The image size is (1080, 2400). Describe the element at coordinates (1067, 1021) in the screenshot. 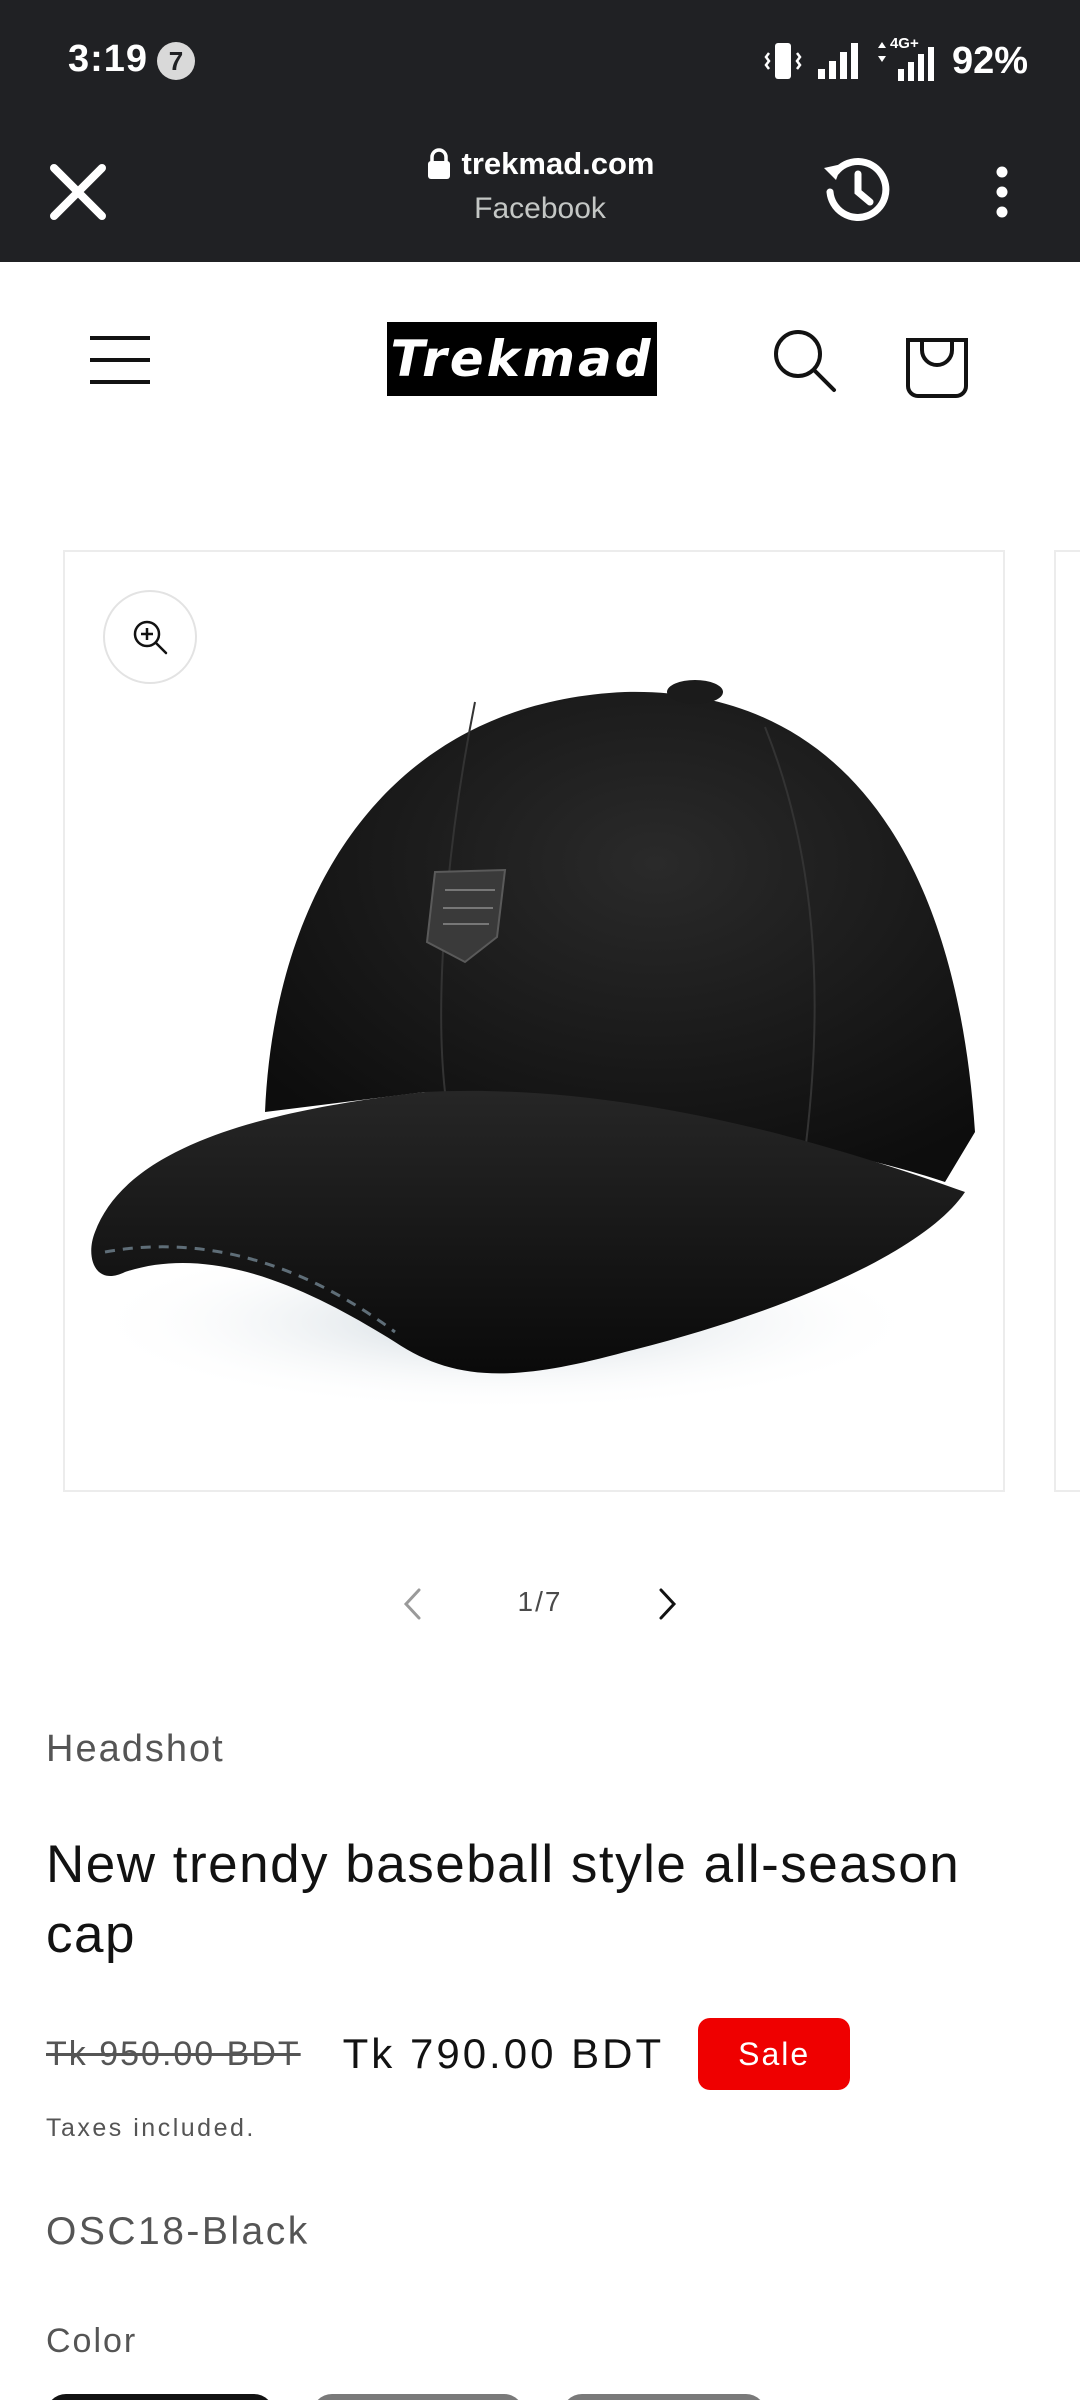

I see `product-image-next` at that location.